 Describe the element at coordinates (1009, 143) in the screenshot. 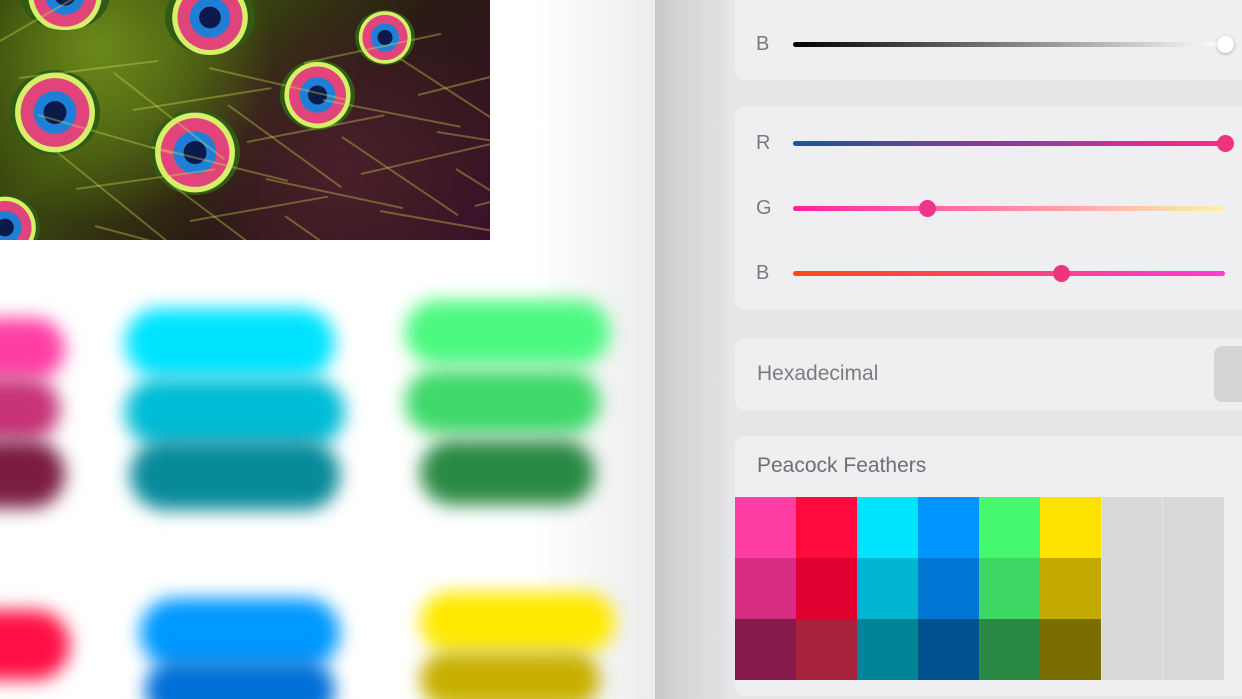

I see `red-slider-track` at that location.